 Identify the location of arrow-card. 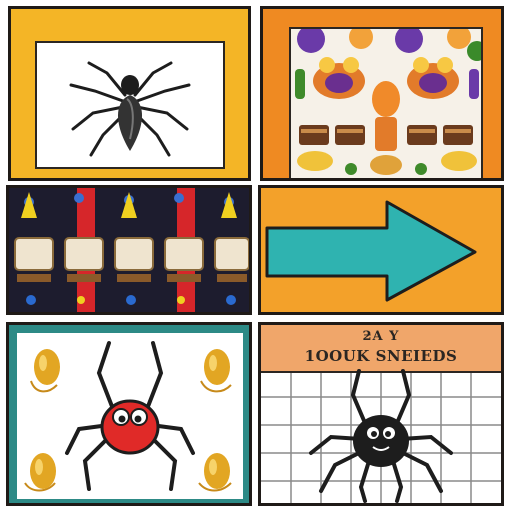
(381, 250).